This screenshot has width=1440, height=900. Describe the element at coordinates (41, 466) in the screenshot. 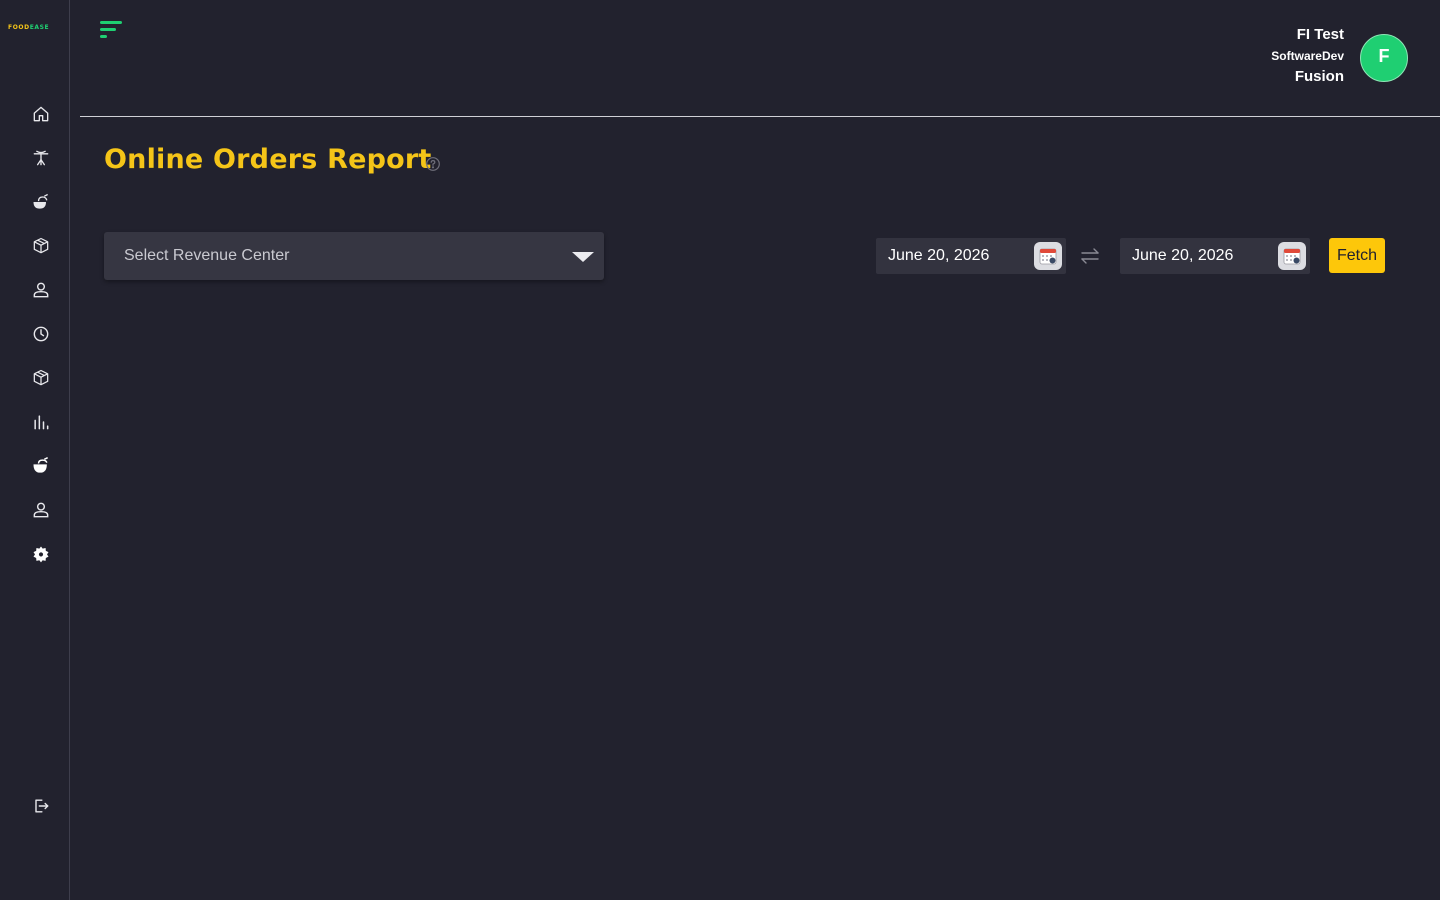

I see `food-solid-icon` at that location.